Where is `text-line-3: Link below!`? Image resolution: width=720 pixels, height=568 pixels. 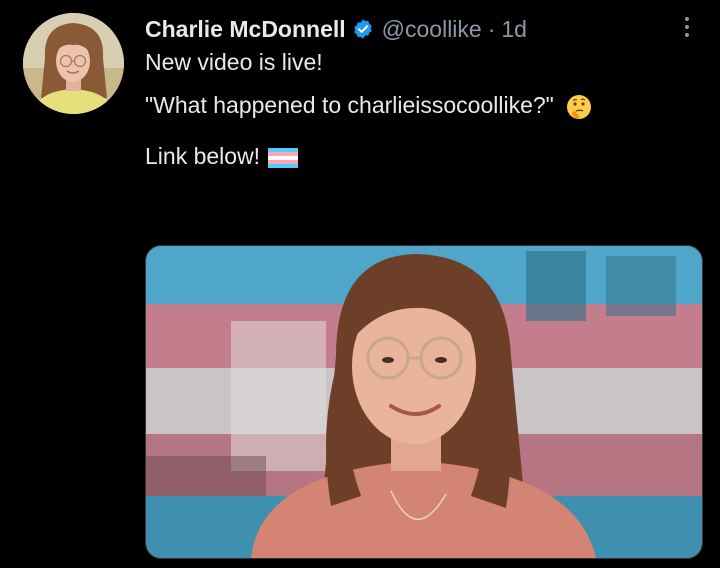
text-line-3: Link below! is located at coordinates (203, 156).